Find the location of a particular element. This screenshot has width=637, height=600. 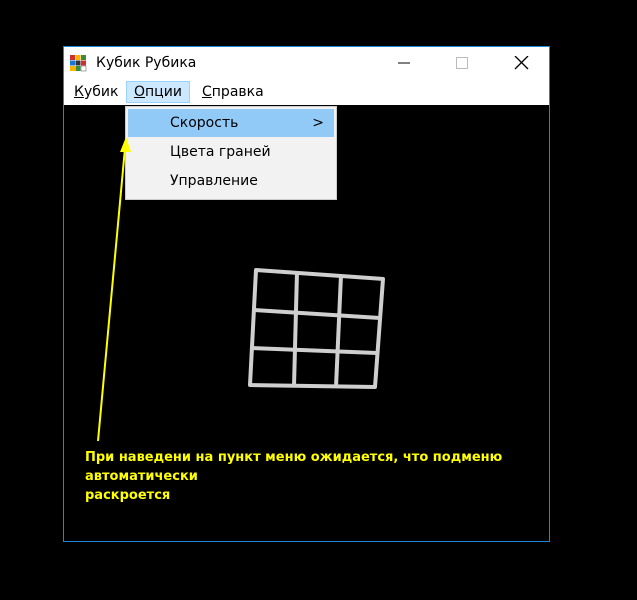

annotation-arrow is located at coordinates (114, 289).